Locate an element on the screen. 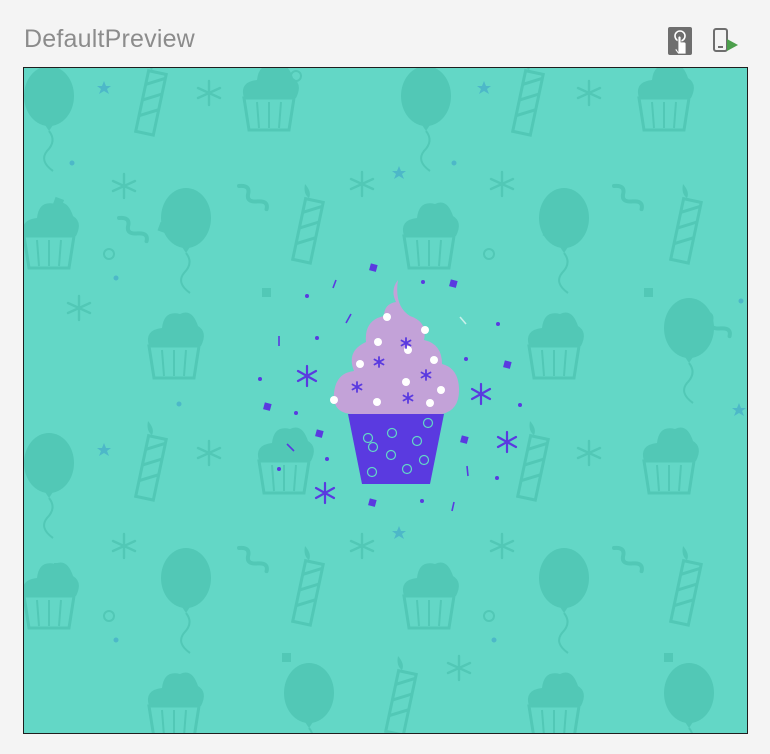  deploy-to-device-icon is located at coordinates (725, 40).